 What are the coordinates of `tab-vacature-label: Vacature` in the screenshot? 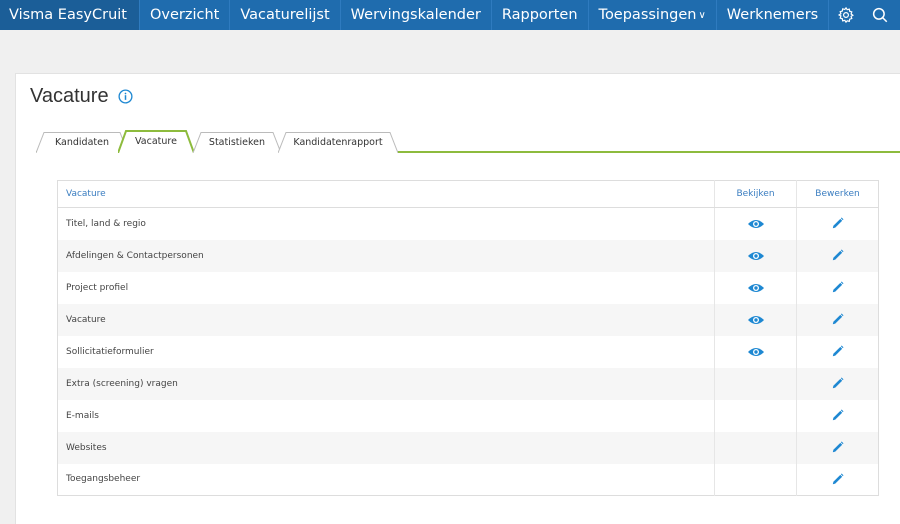 It's located at (156, 141).